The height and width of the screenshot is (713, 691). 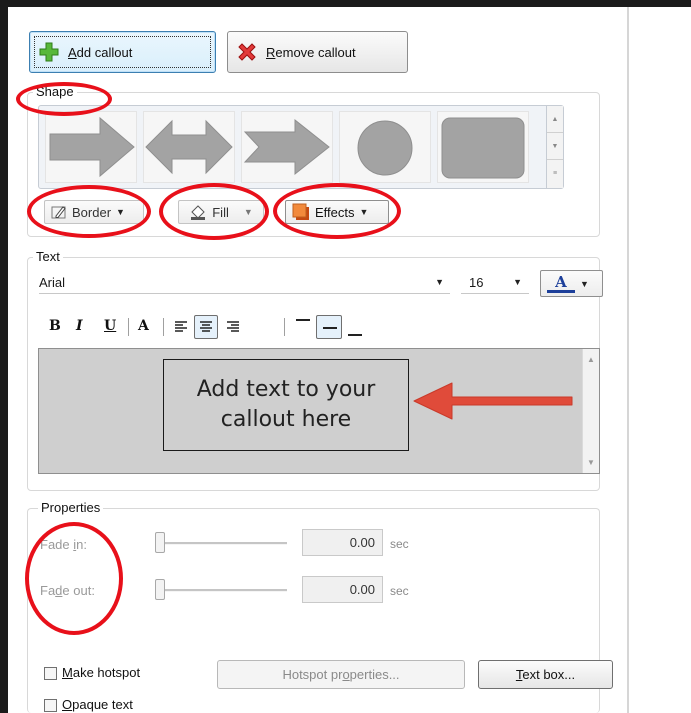 I want to click on border-dropdown: Border ▼, so click(x=94, y=212).